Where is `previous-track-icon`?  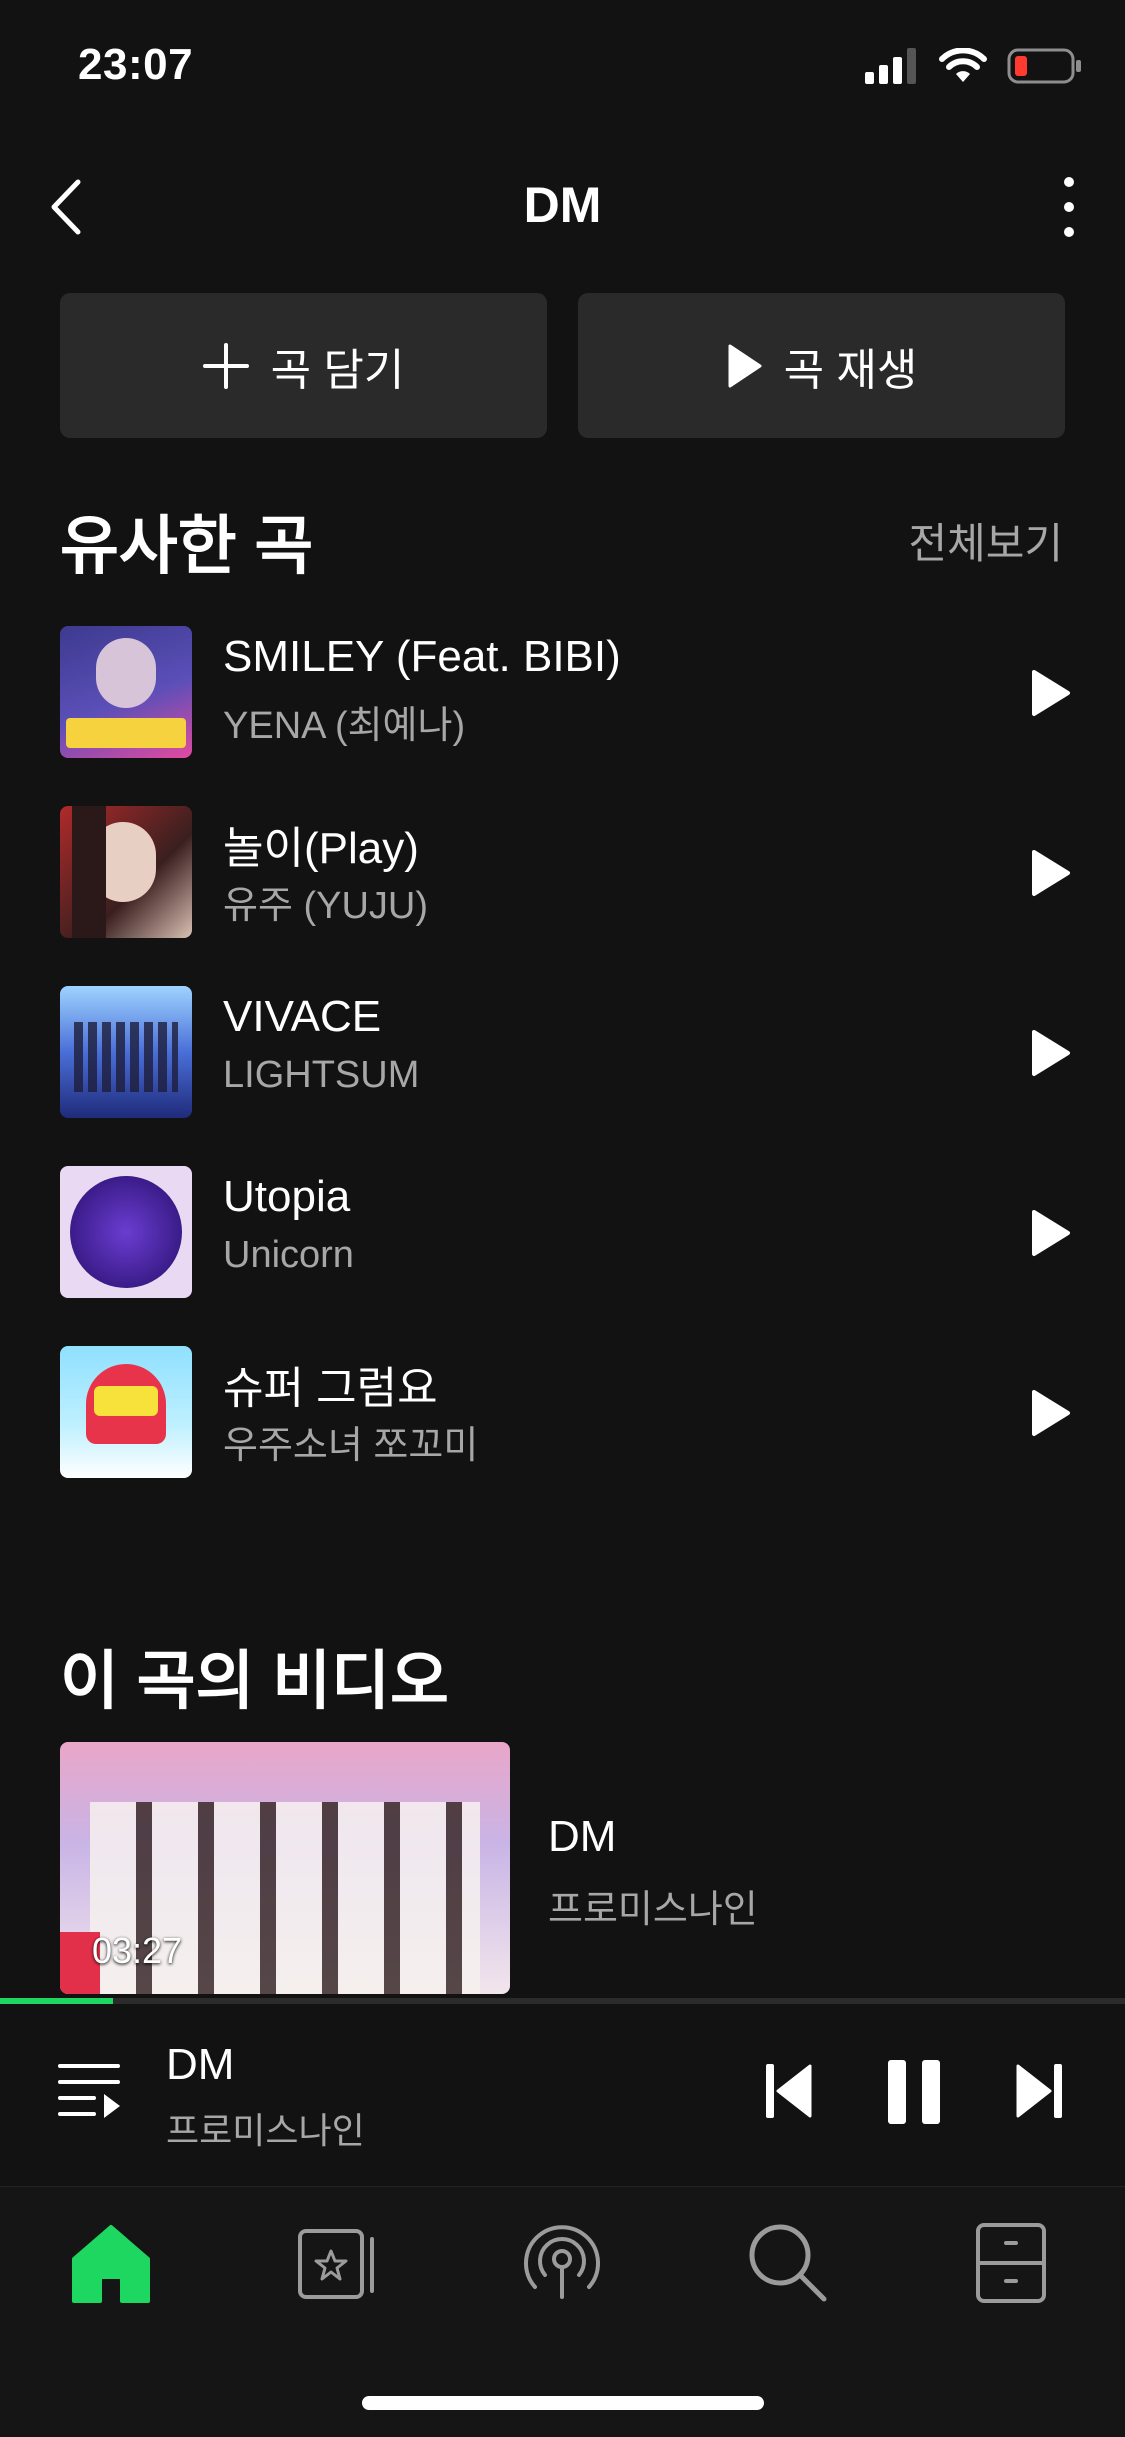
previous-track-icon is located at coordinates (789, 2091).